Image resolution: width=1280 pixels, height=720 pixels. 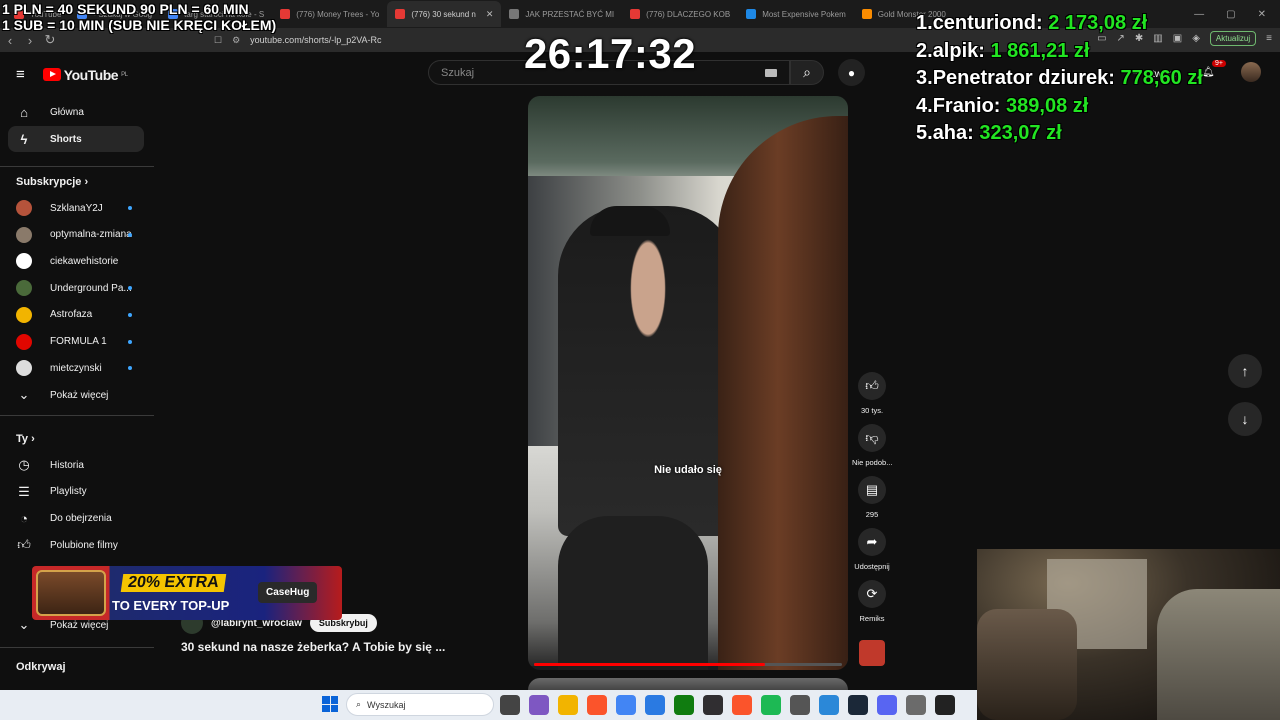 I want to click on sidebar-item: ◷ Historia, so click(x=76, y=465).